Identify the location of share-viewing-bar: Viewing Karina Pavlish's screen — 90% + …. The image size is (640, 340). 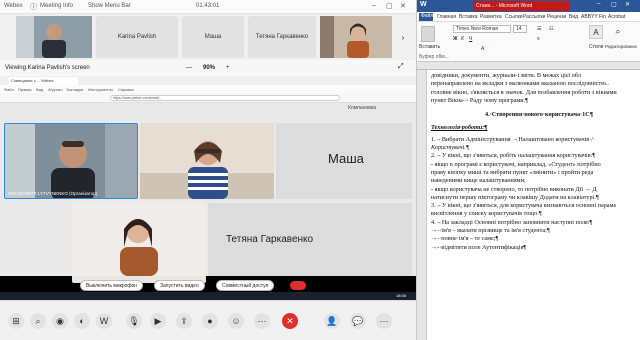
(208, 68).